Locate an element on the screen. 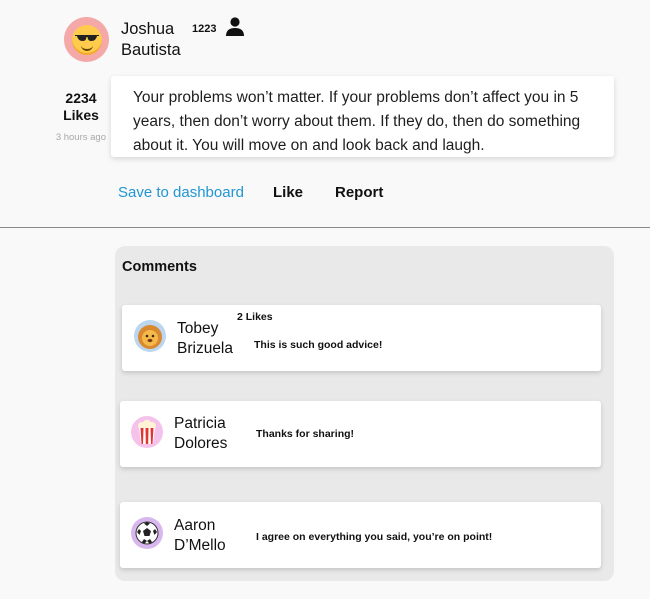 The width and height of the screenshot is (650, 599). report-button: Report is located at coordinates (359, 192).